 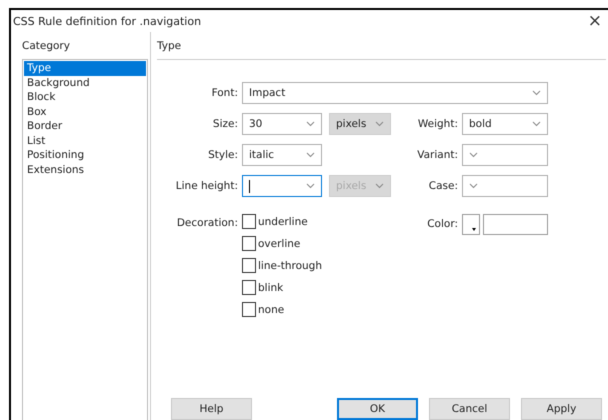 What do you see at coordinates (261, 155) in the screenshot?
I see `select-value: italic` at bounding box center [261, 155].